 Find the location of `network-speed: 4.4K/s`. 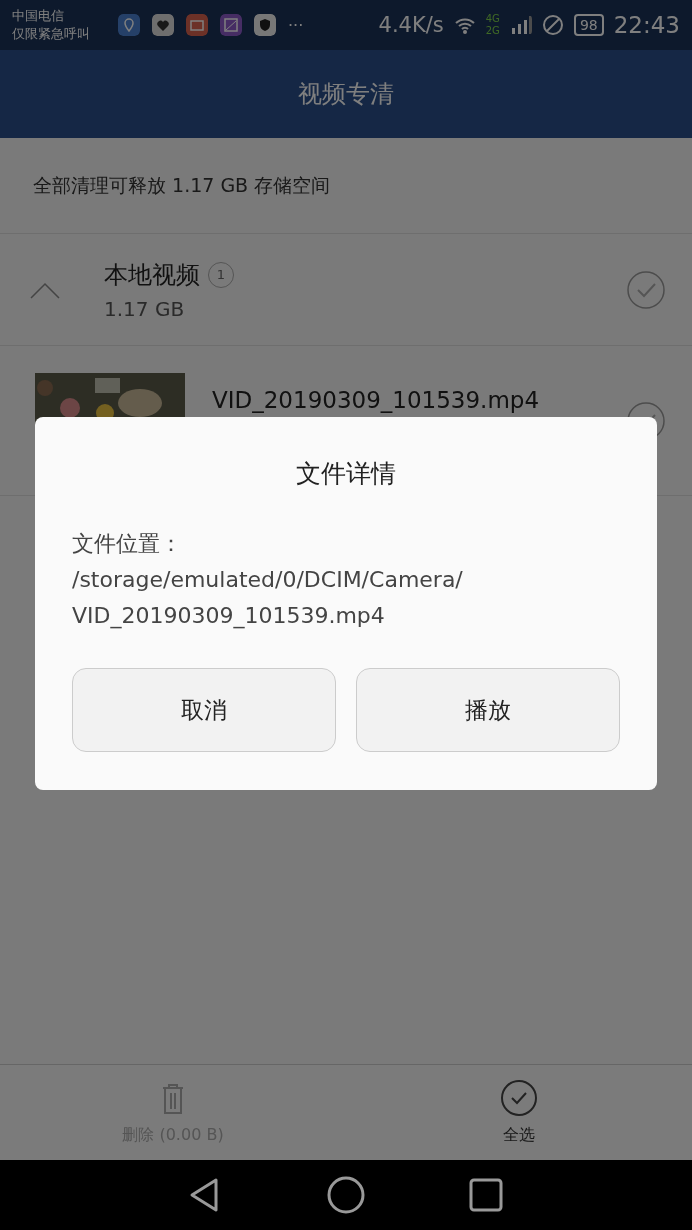

network-speed: 4.4K/s is located at coordinates (411, 25).